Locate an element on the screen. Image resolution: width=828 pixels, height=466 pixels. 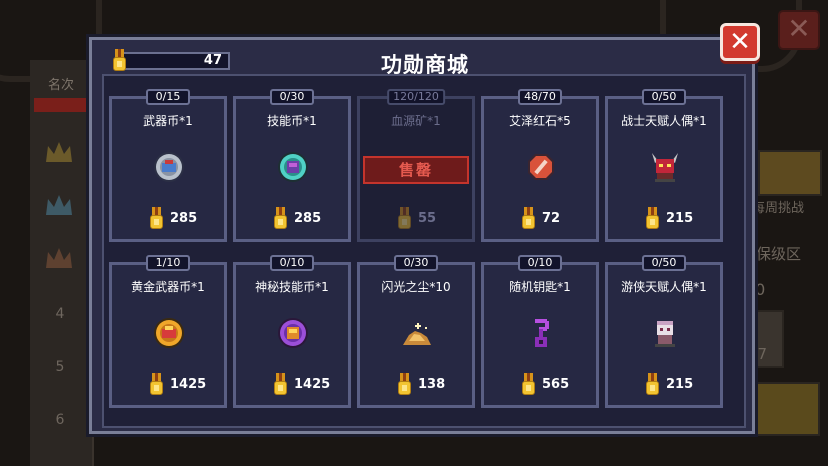
shop-item-card: 48/70 艾泽红石*5 72 is located at coordinates (540, 165).